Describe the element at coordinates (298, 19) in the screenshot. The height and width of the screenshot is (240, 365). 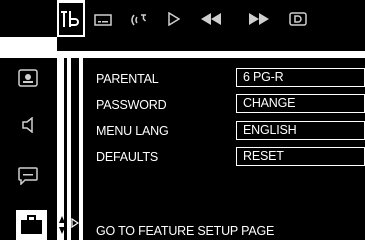
I see `display-icon` at that location.